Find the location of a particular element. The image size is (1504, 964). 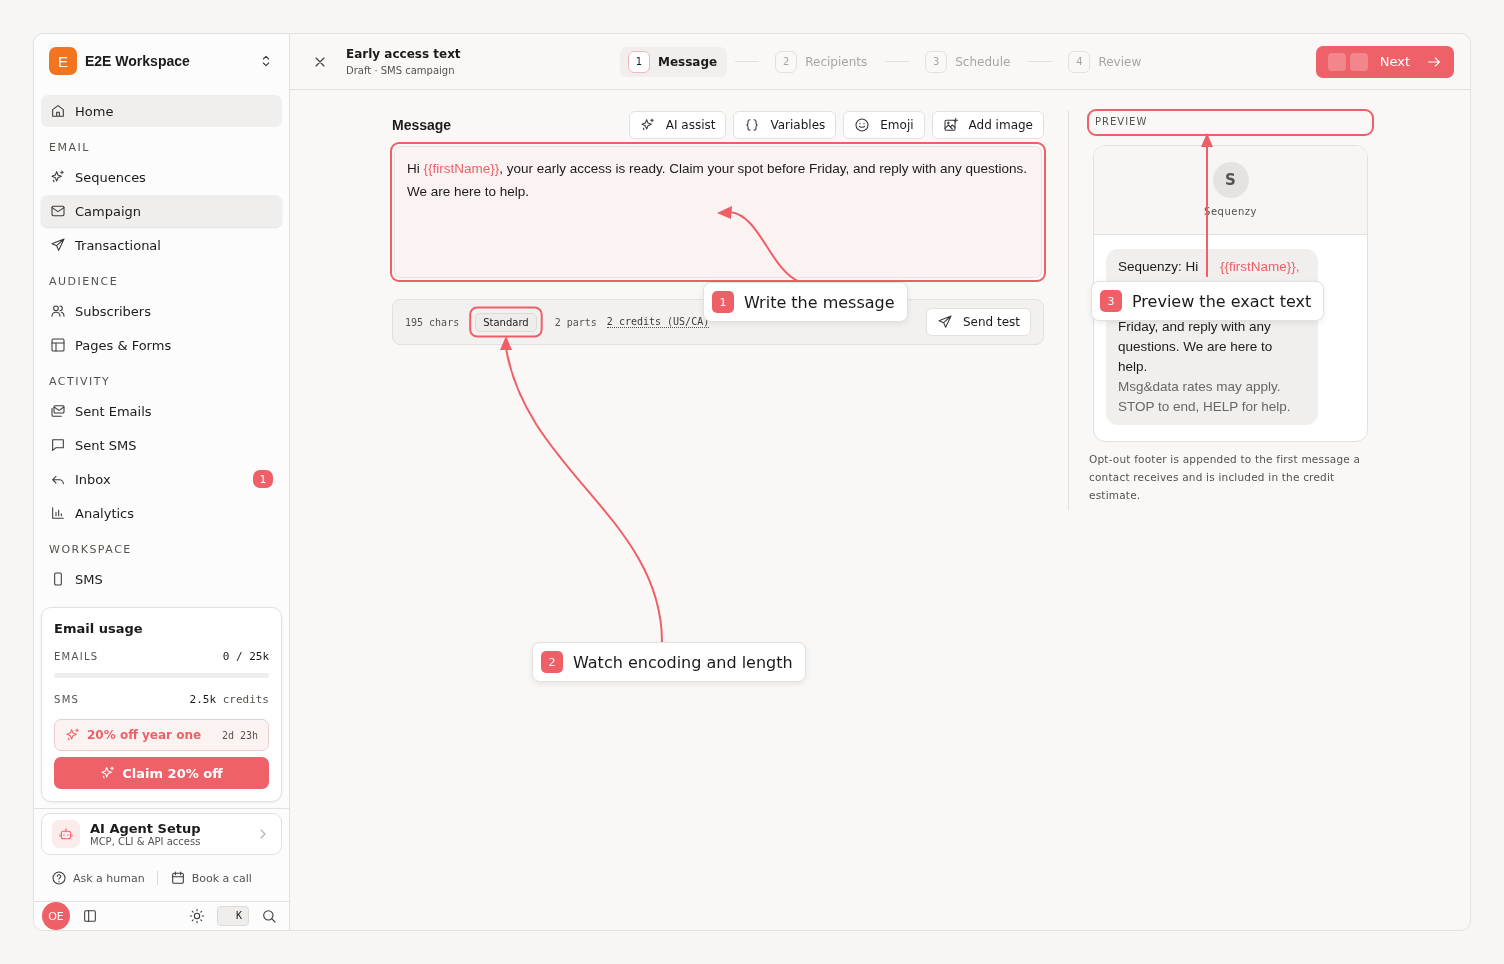

help-link: Ask a human is located at coordinates (98, 878).